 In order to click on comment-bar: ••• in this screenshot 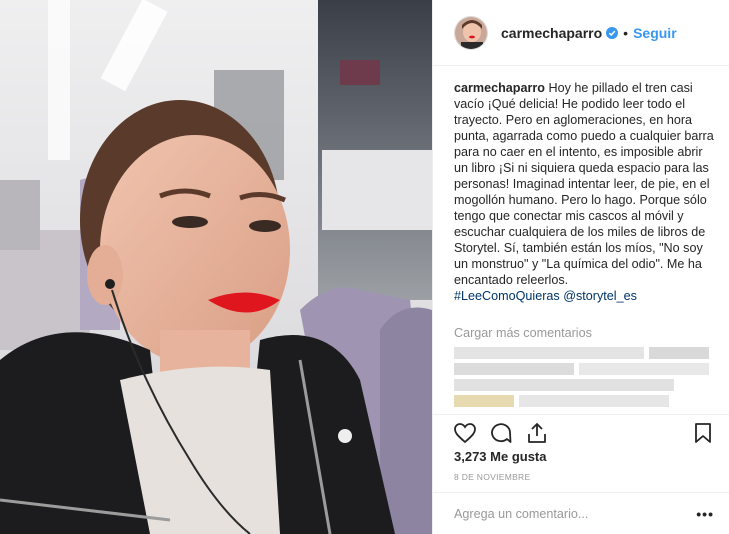, I will do `click(581, 513)`.